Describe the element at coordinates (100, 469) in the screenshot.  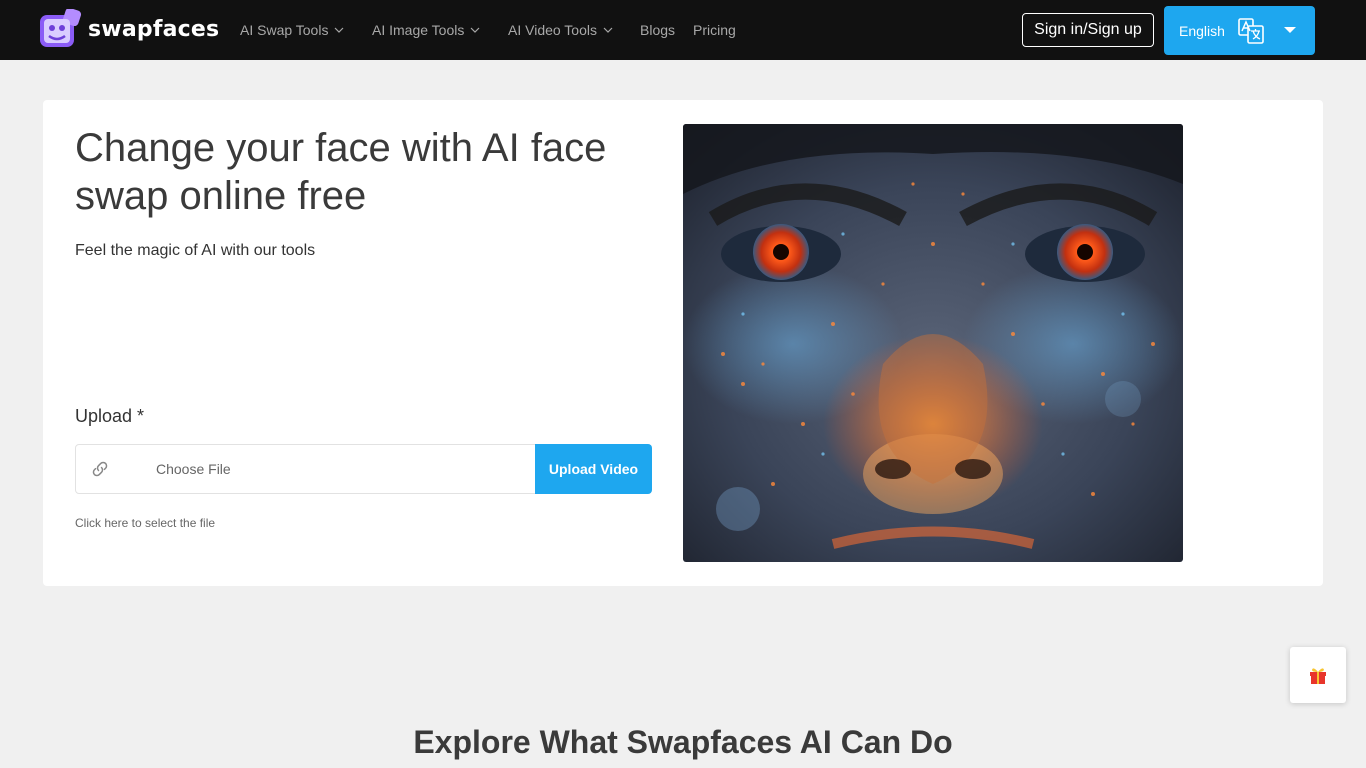
I see `link-icon` at that location.